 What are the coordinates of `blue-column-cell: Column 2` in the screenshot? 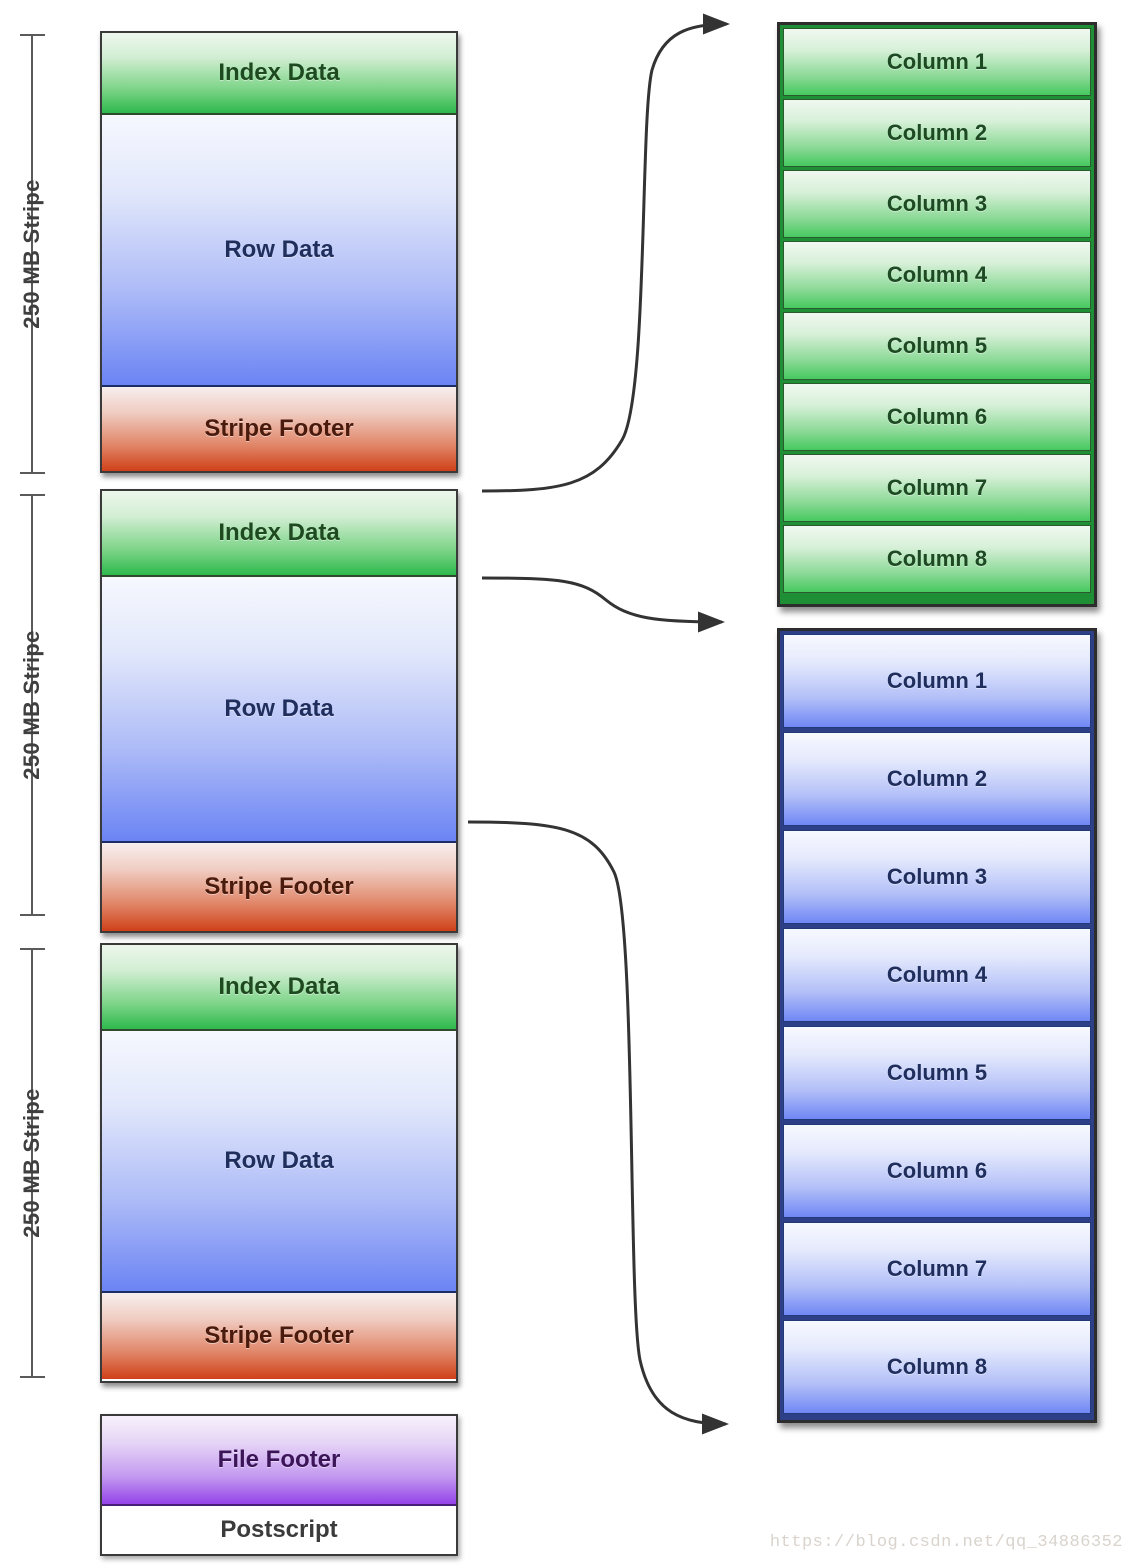 It's located at (937, 779).